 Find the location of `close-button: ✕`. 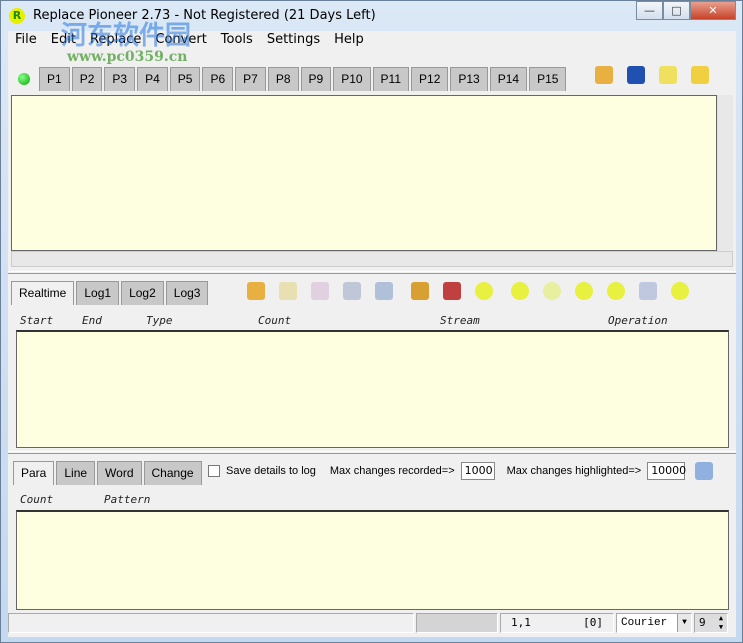

close-button: ✕ is located at coordinates (713, 10).